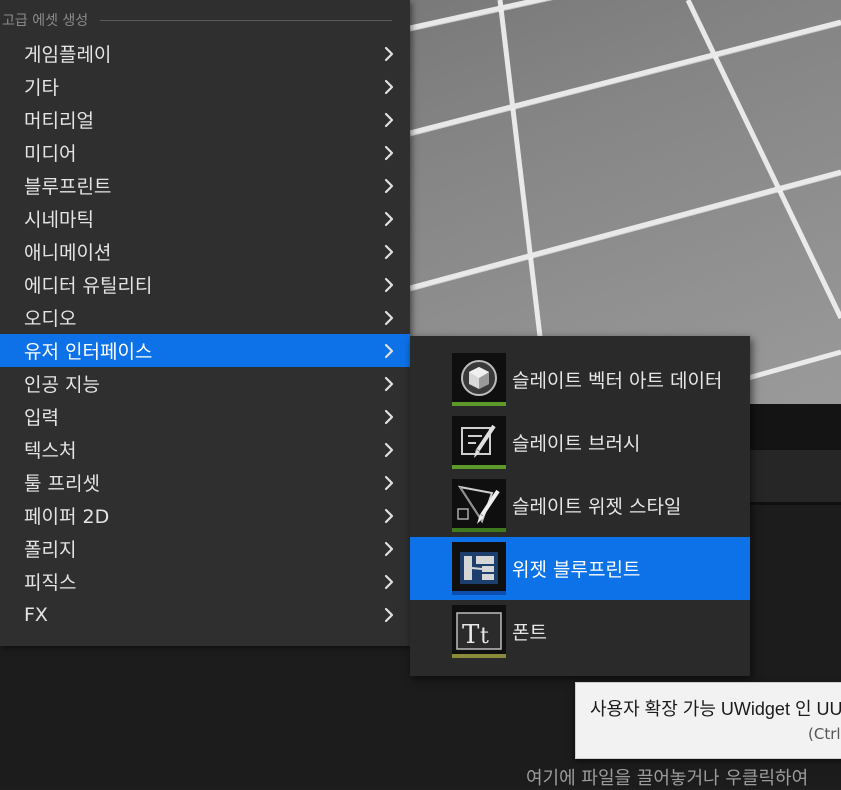 This screenshot has height=790, width=841. I want to click on menu-item-label: 인공 지능, so click(62, 385).